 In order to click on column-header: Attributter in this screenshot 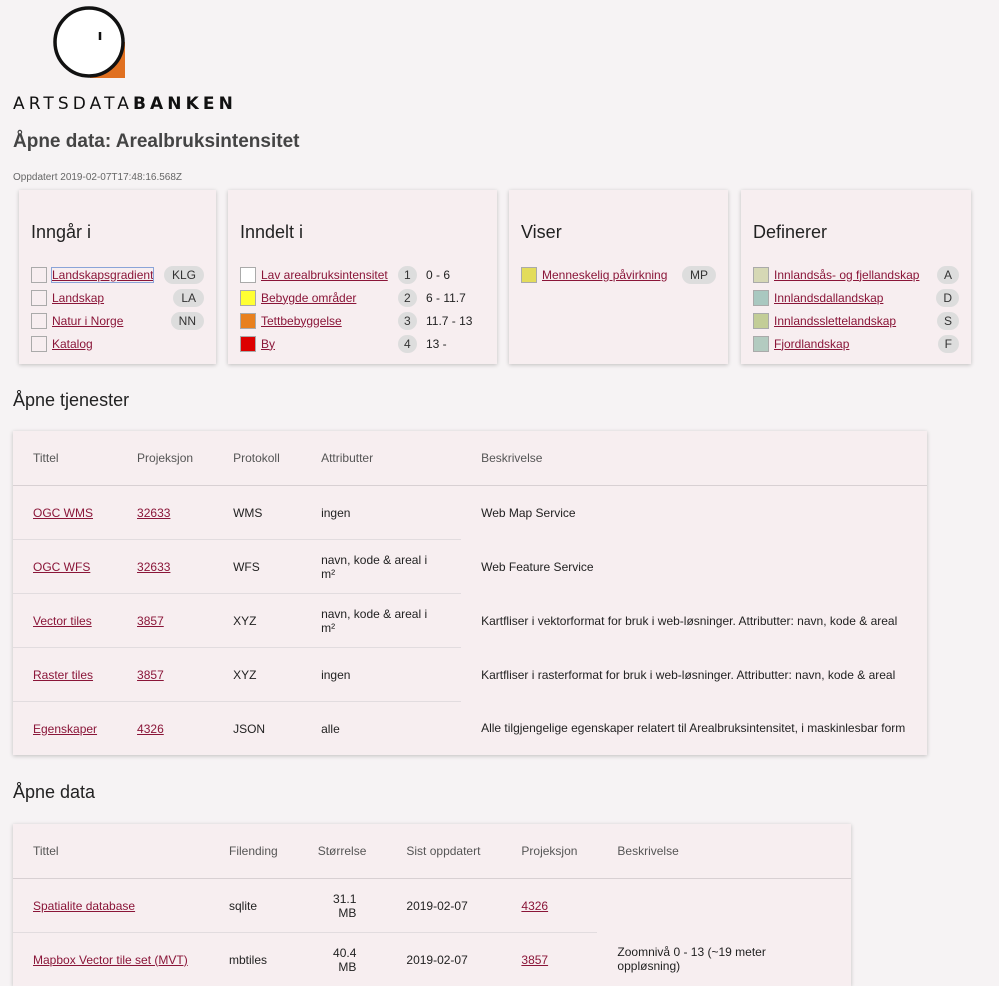, I will do `click(381, 458)`.